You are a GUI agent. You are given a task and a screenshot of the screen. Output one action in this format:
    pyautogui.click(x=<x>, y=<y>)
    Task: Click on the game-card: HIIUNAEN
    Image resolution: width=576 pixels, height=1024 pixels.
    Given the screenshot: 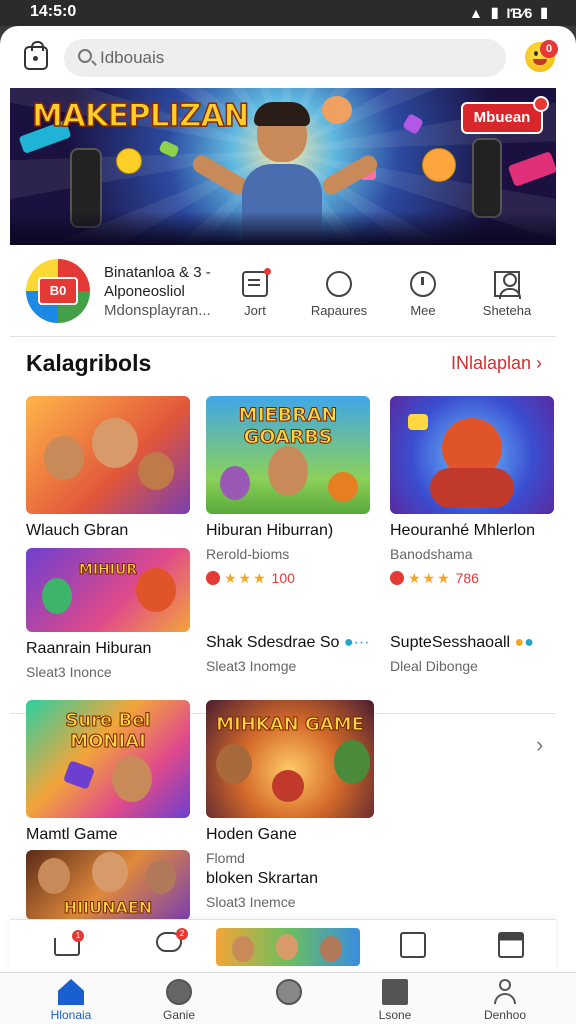 What is the action you would take?
    pyautogui.click(x=108, y=885)
    